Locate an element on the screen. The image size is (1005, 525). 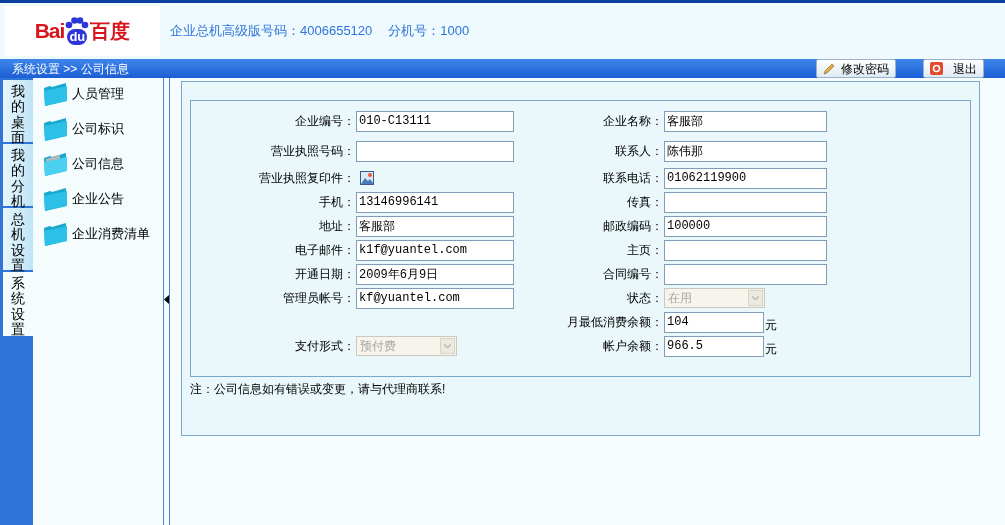
field-label: 联系人： is located at coordinates (639, 151).